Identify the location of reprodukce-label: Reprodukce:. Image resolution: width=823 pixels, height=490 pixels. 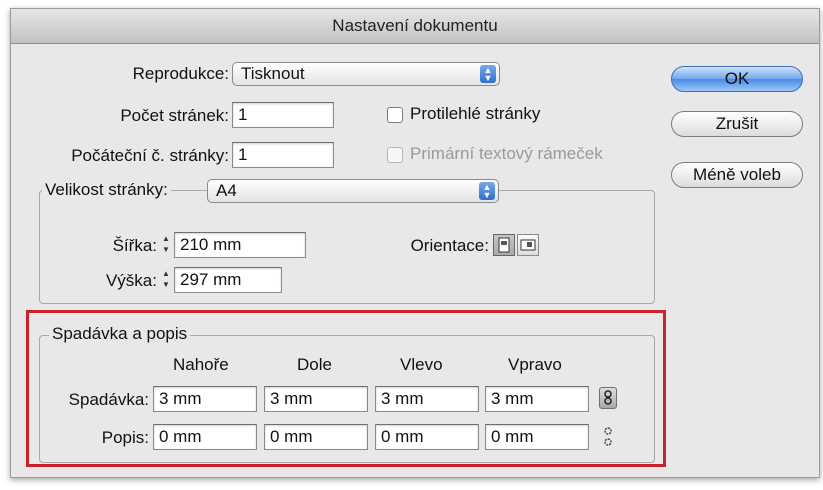
(180, 73).